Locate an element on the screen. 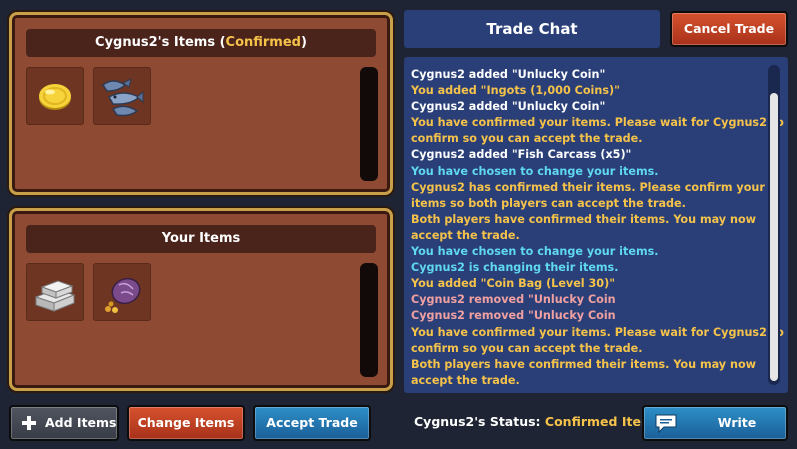  fish-carcass-icon is located at coordinates (122, 97).